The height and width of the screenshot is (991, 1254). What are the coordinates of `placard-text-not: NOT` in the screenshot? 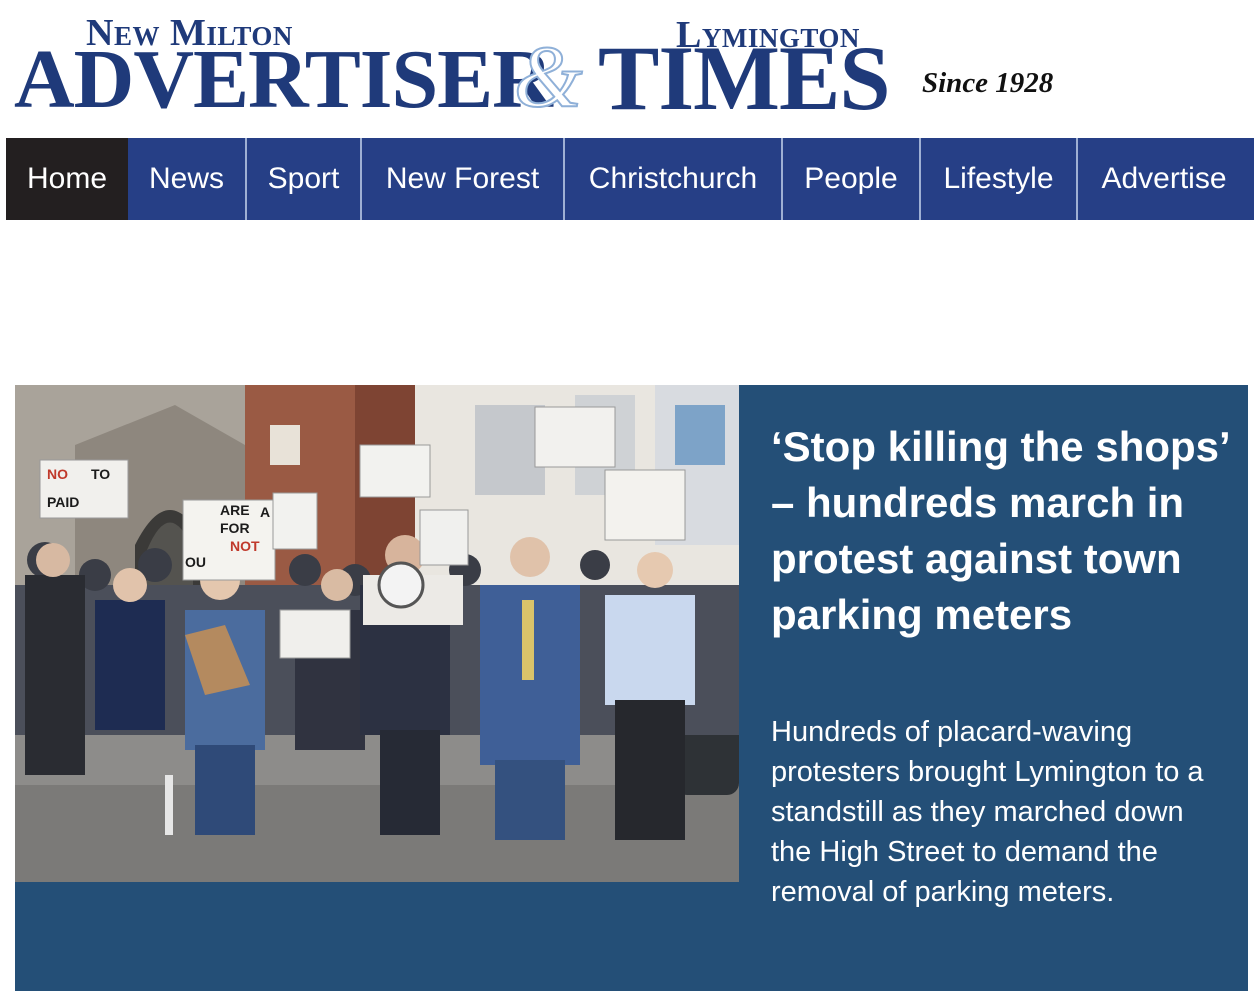 It's located at (245, 546).